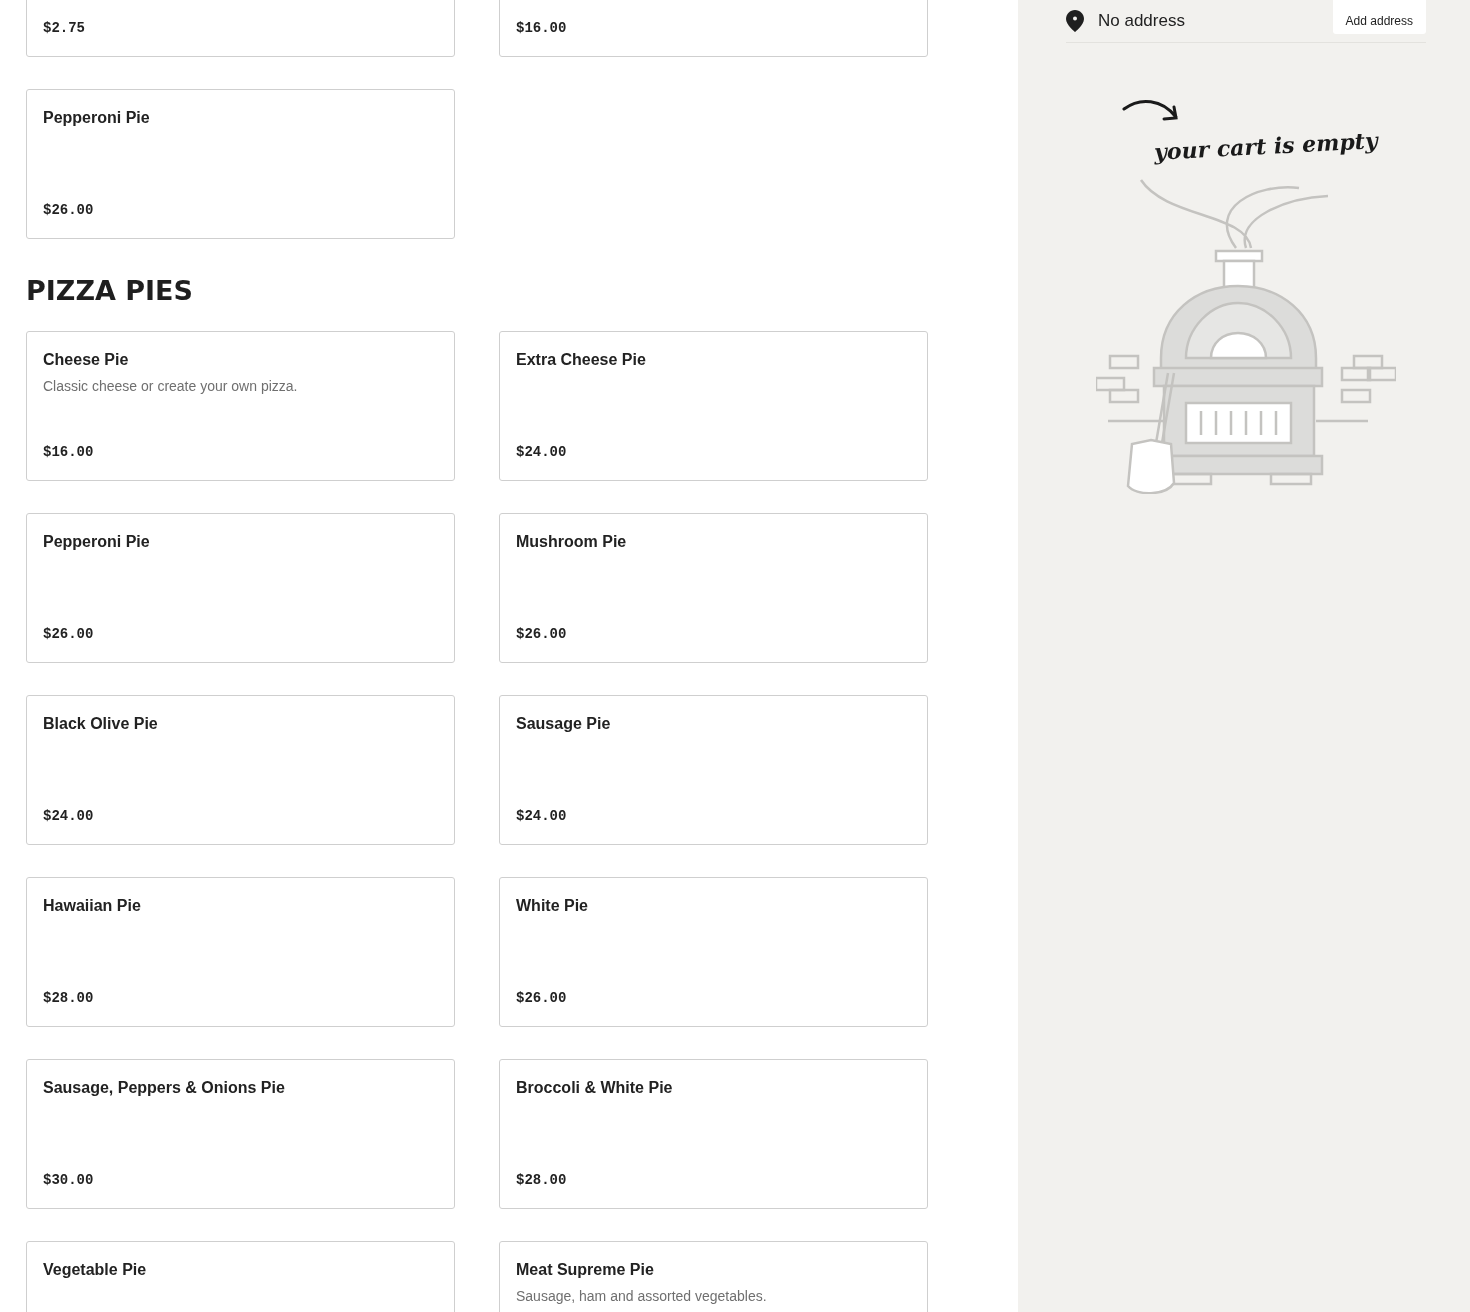 This screenshot has width=1470, height=1312. I want to click on item-name: Meat Supreme Pie, so click(585, 1270).